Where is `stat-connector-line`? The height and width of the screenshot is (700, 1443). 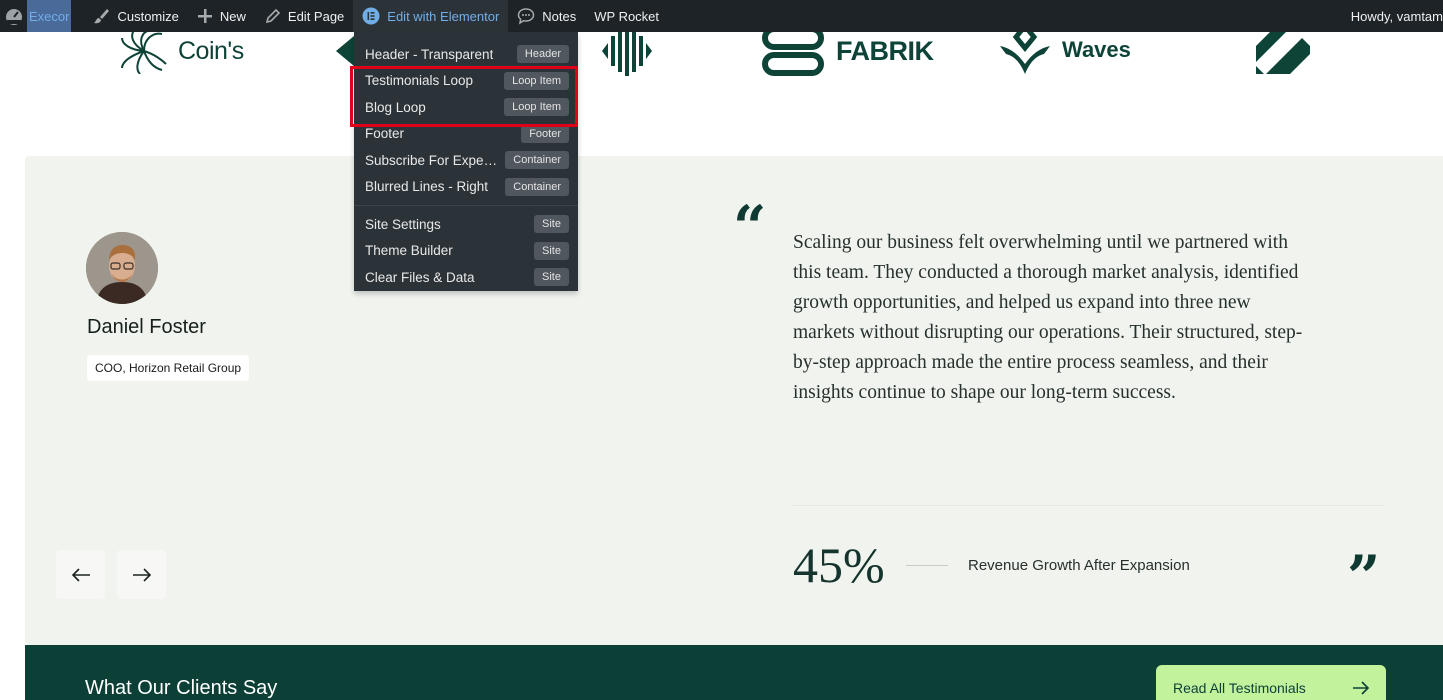 stat-connector-line is located at coordinates (927, 565).